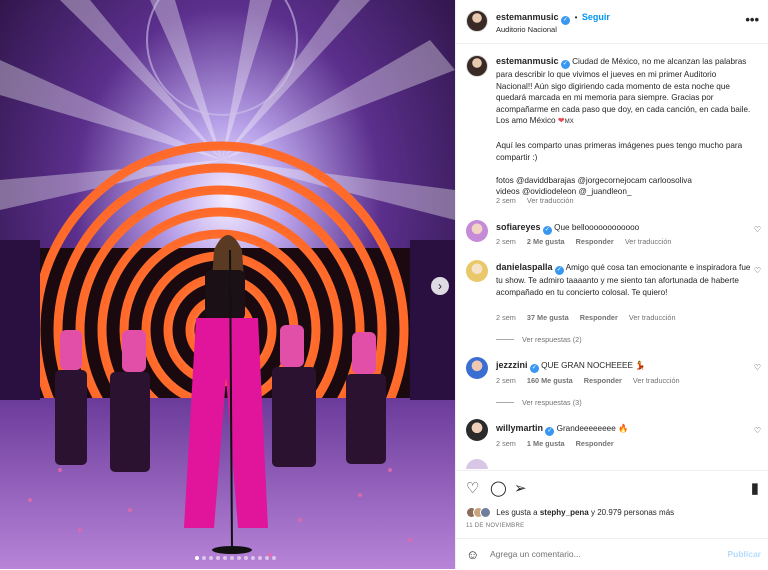 The height and width of the screenshot is (570, 768). What do you see at coordinates (546, 443) in the screenshot?
I see `comment-likes: 1 Me gusta` at bounding box center [546, 443].